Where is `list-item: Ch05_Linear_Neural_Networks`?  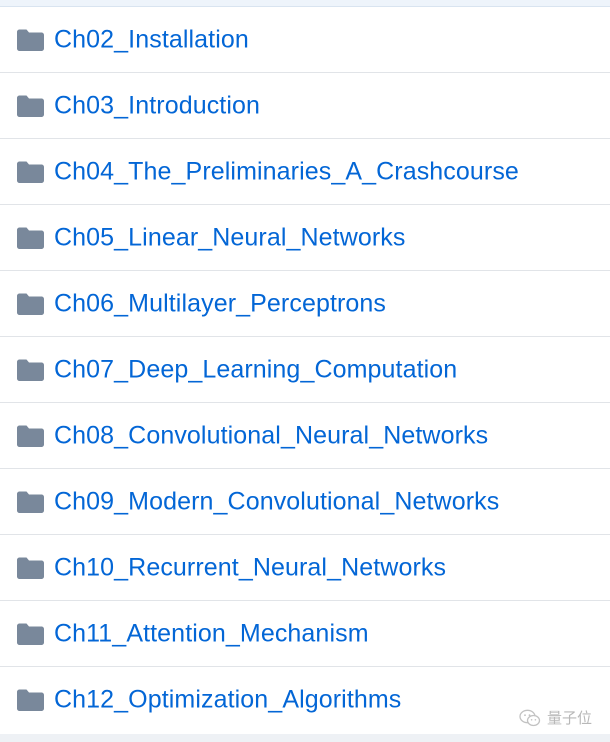
list-item: Ch05_Linear_Neural_Networks is located at coordinates (305, 238).